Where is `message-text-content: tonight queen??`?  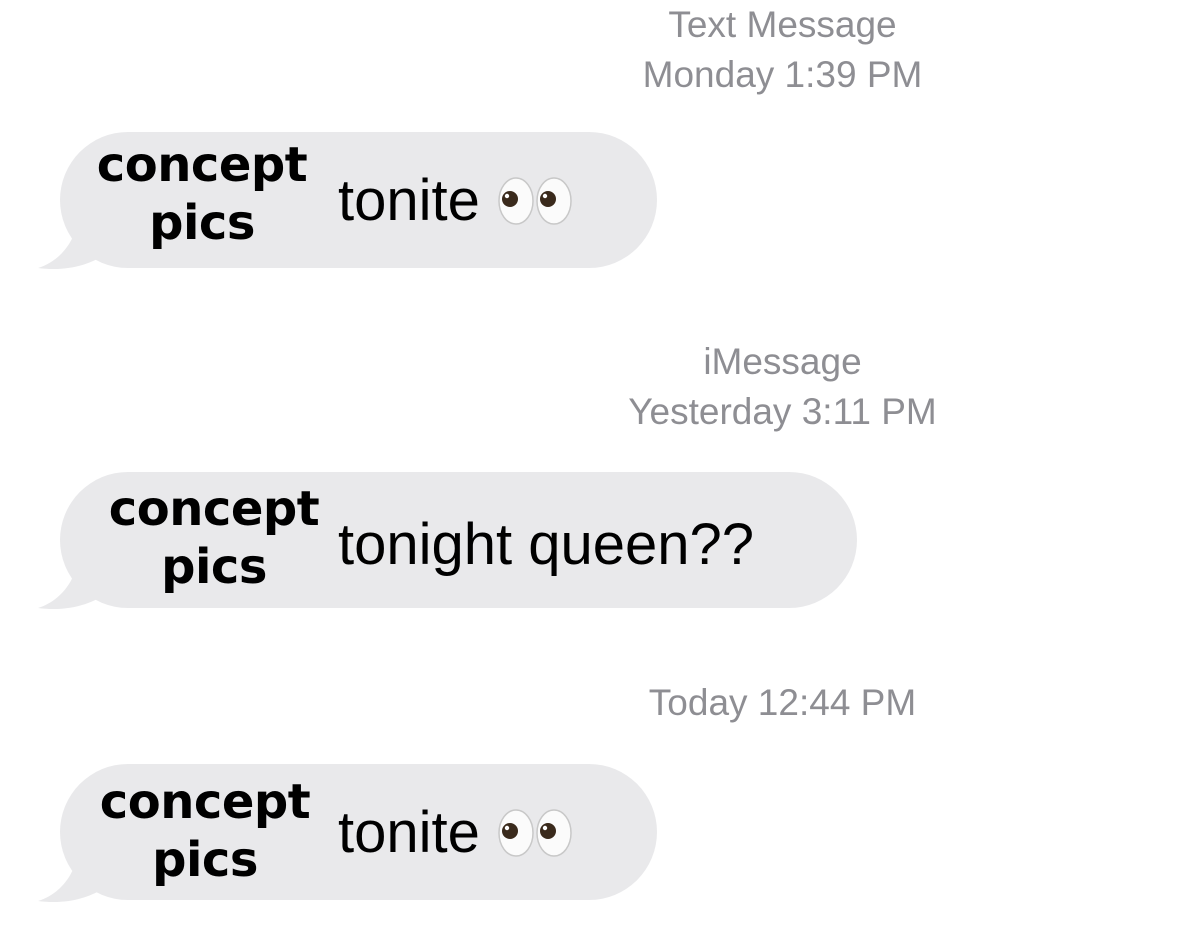
message-text-content: tonight queen?? is located at coordinates (546, 544).